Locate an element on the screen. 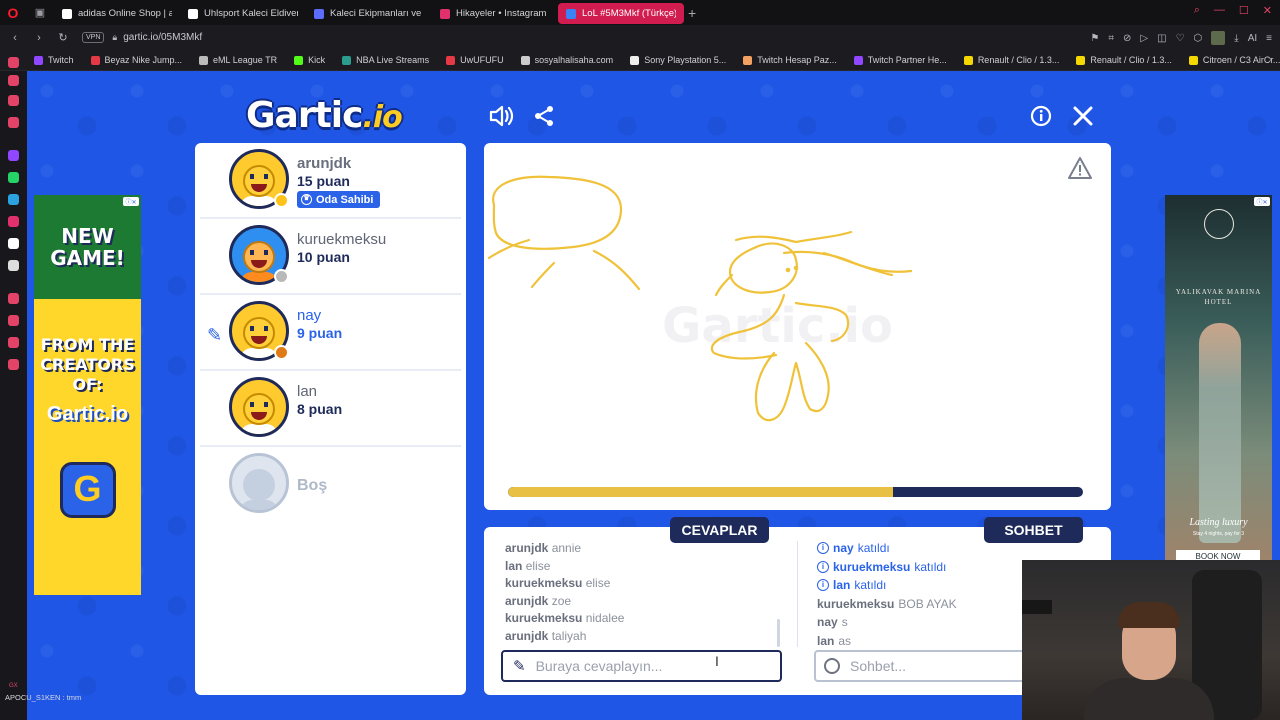  bookmark-item: Twitch is located at coordinates (54, 60).